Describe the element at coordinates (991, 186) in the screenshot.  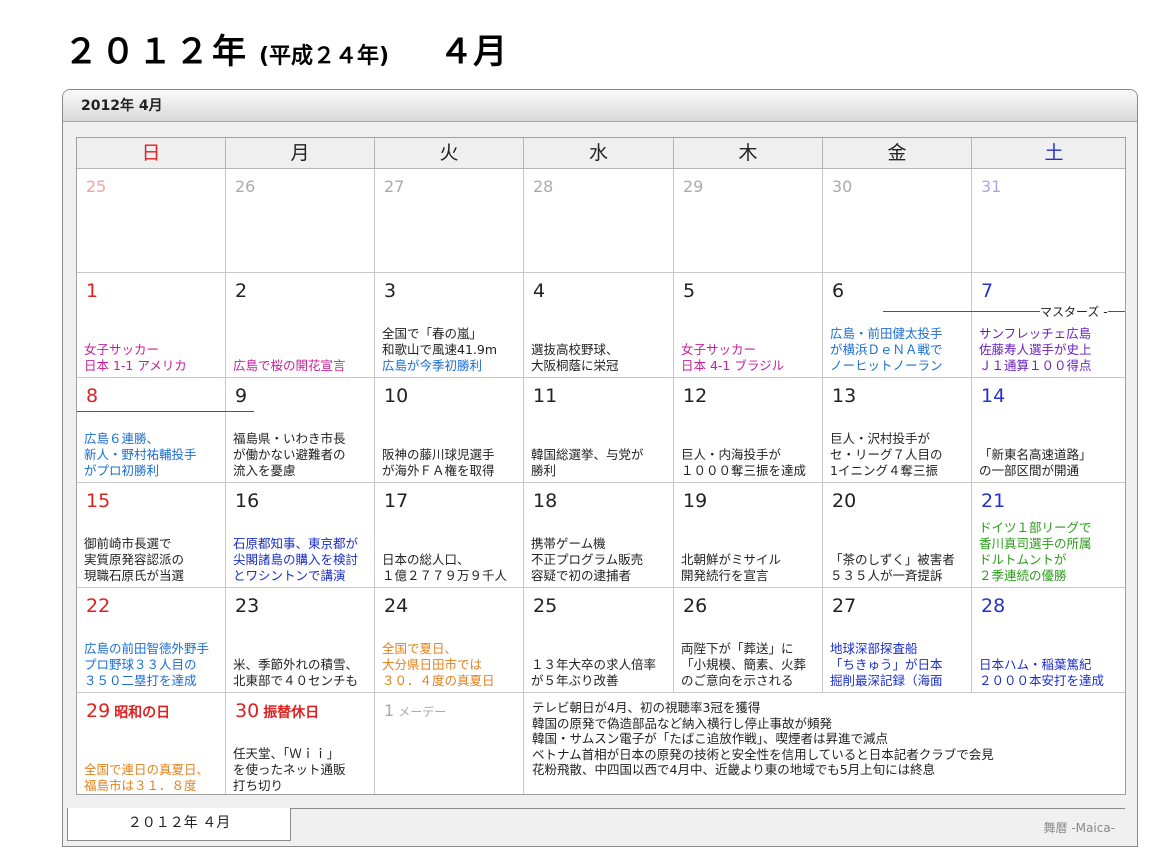
I see `day-number-text: 31` at that location.